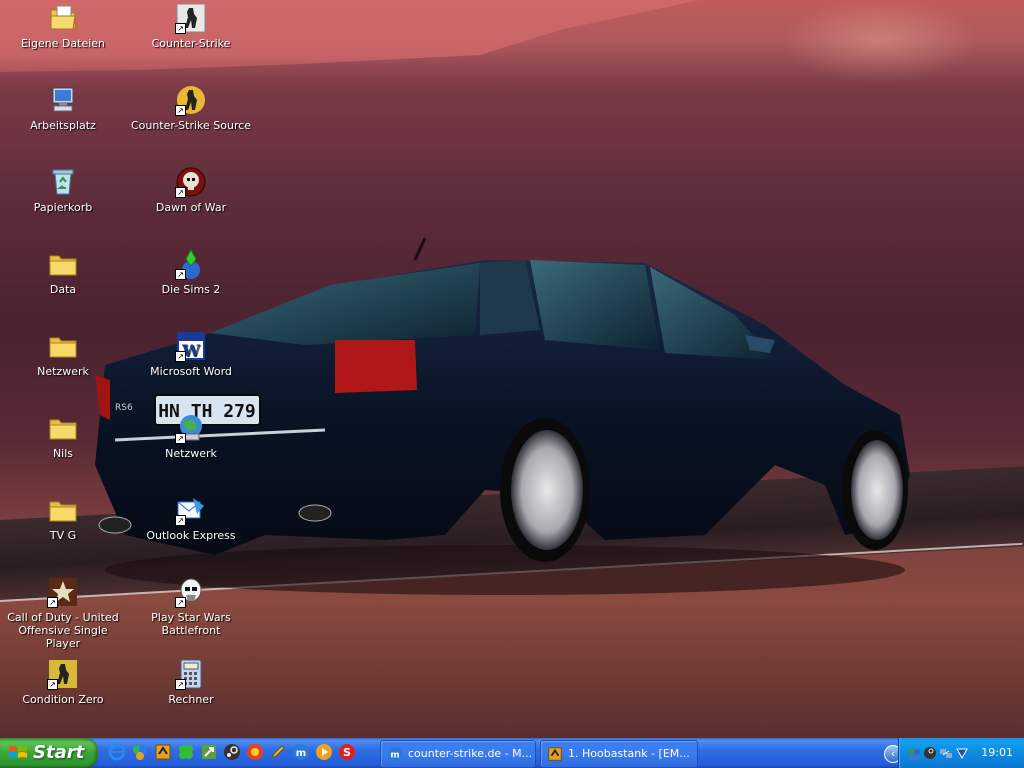 Image resolution: width=1024 pixels, height=768 pixels. I want to click on desktop-icon: Netzwerk, so click(63, 354).